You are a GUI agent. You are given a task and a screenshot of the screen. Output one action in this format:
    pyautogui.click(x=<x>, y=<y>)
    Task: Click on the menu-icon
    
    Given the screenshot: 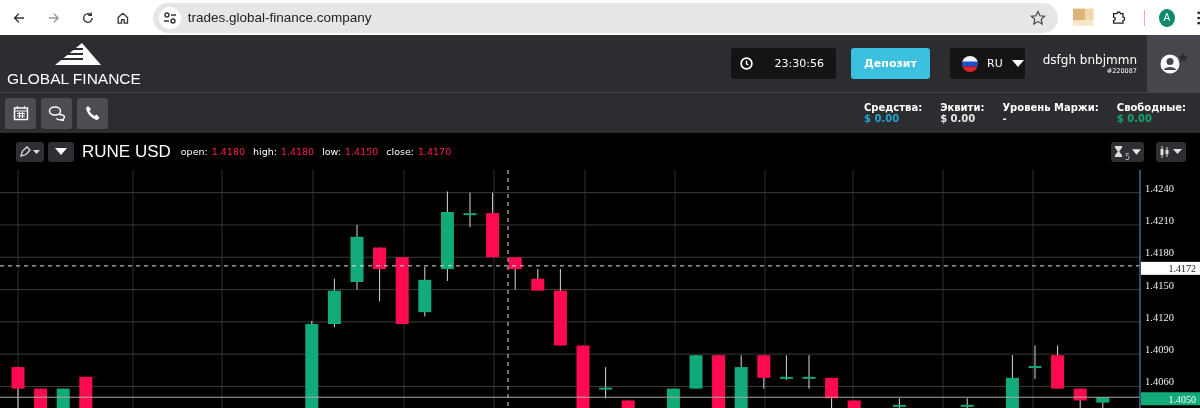 What is the action you would take?
    pyautogui.click(x=1198, y=17)
    